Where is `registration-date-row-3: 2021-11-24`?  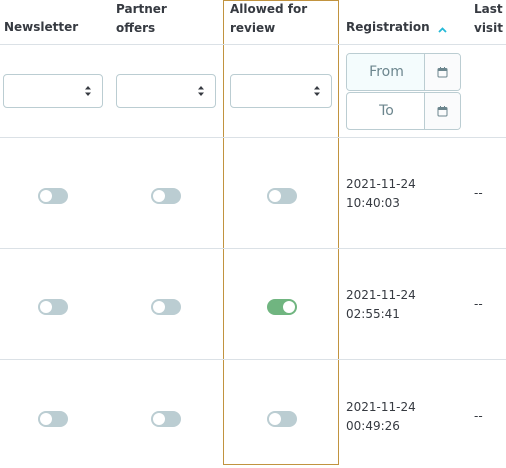 registration-date-row-3: 2021-11-24 is located at coordinates (381, 407).